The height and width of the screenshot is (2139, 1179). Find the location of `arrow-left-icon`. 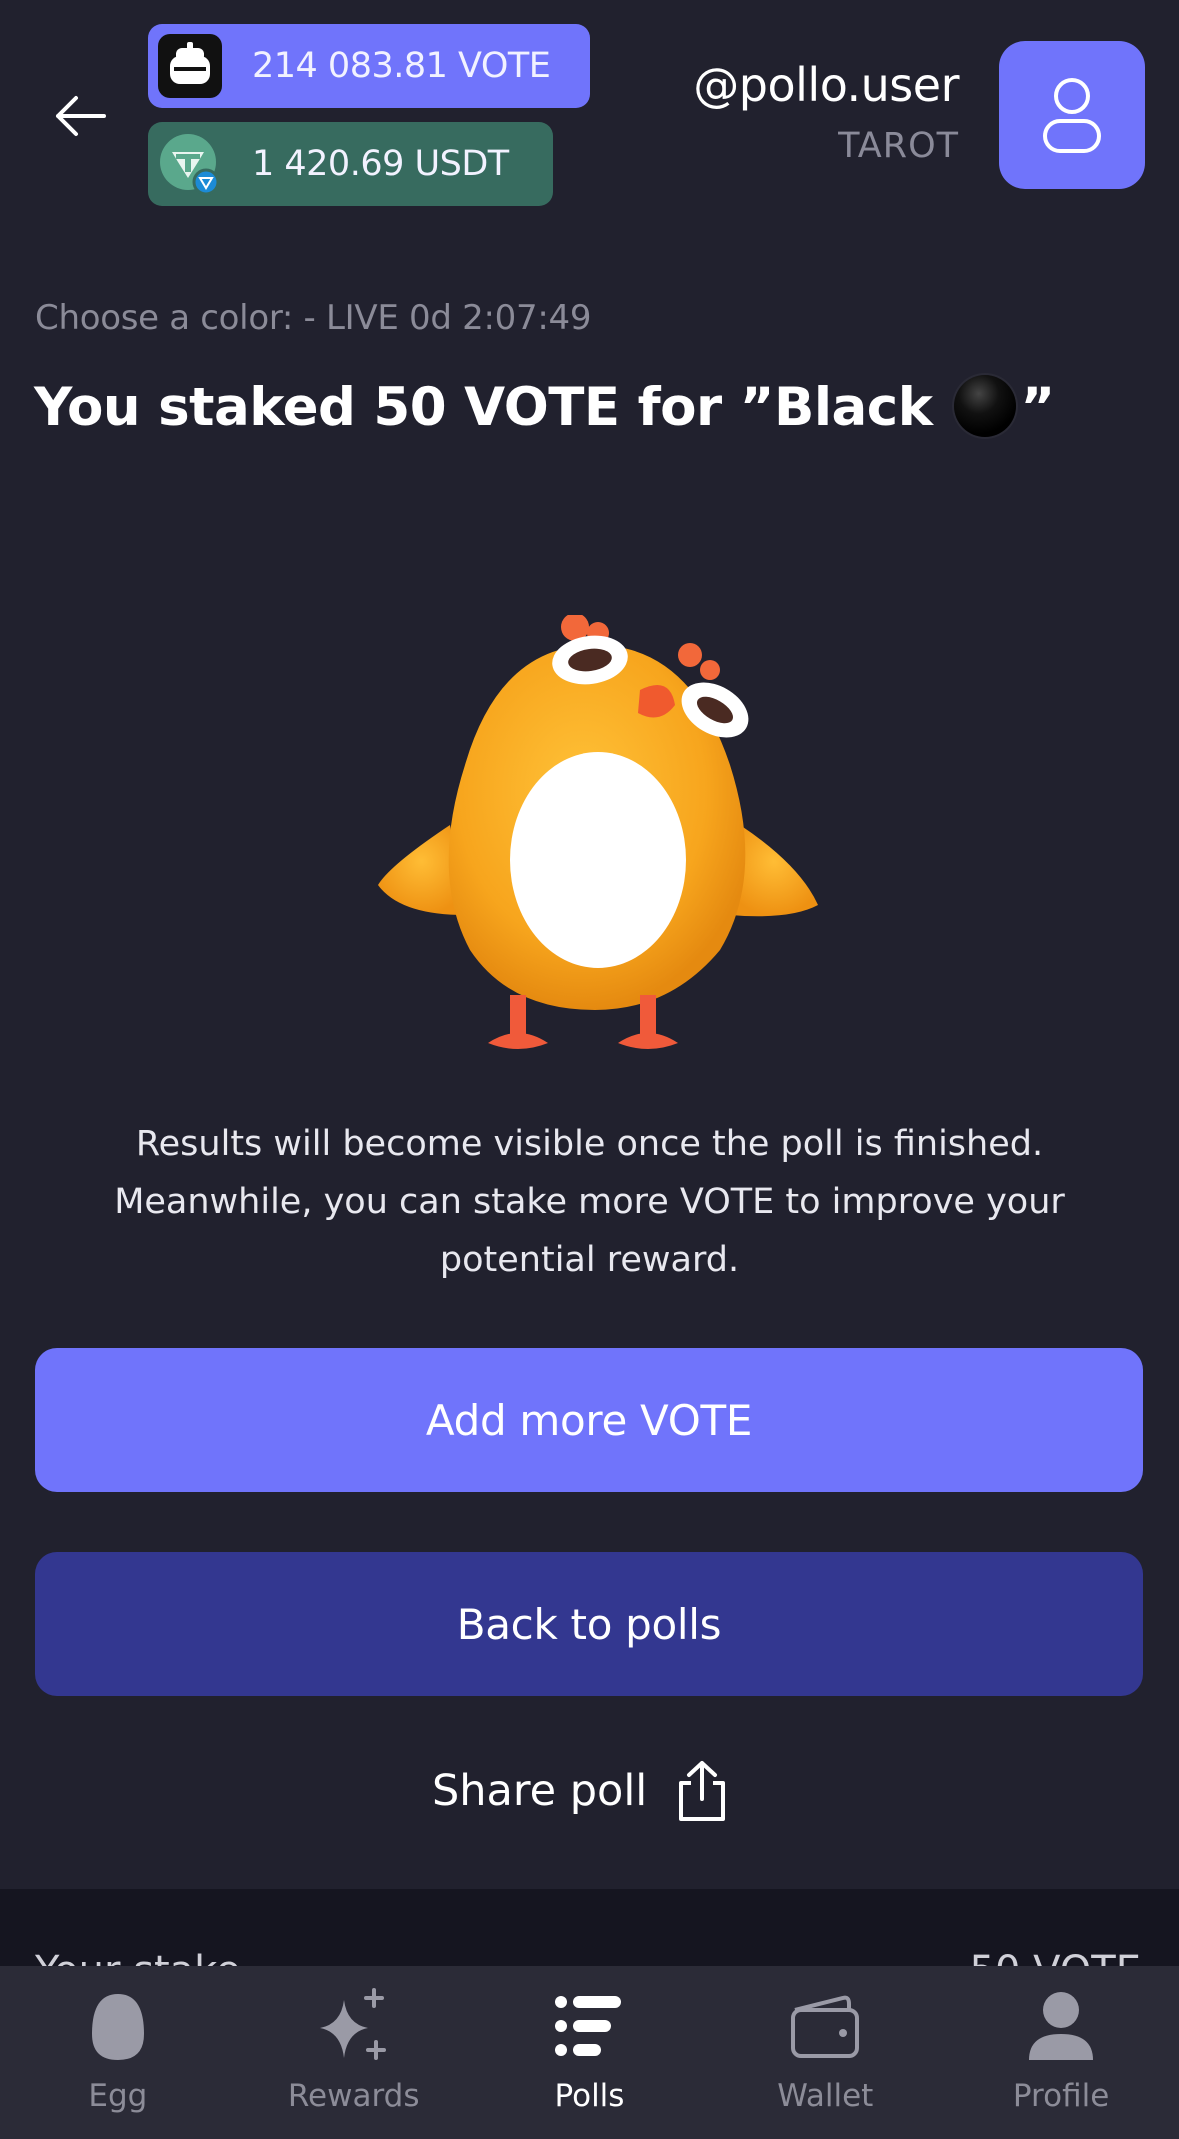

arrow-left-icon is located at coordinates (81, 116).